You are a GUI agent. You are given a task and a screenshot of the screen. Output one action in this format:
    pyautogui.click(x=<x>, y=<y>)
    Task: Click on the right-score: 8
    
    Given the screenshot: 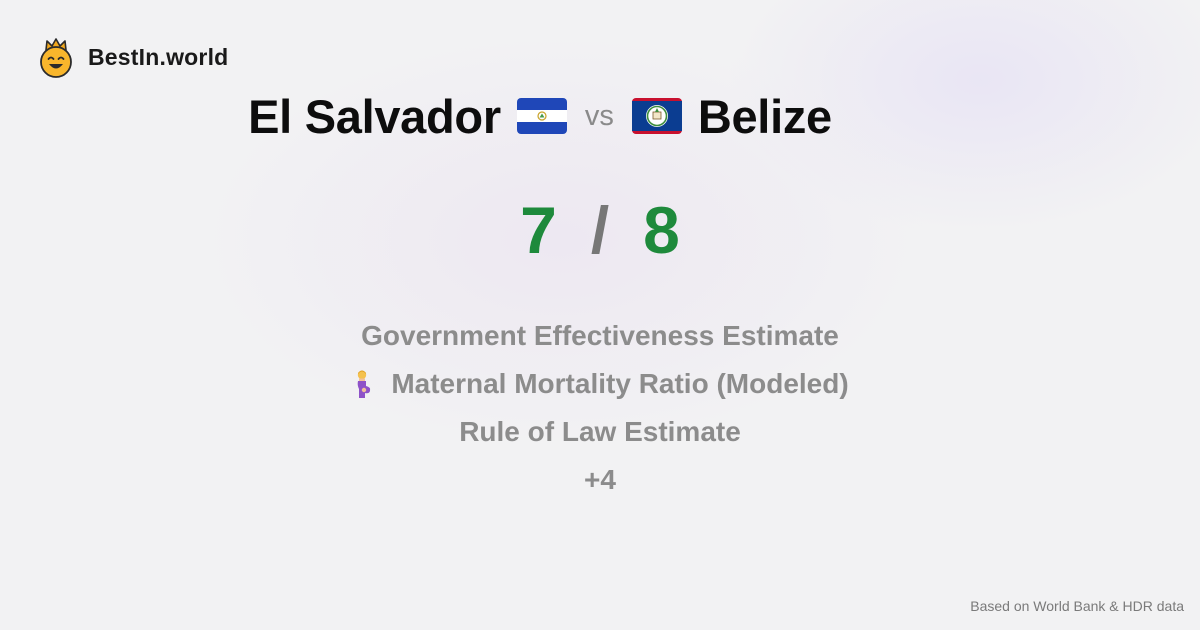 What is the action you would take?
    pyautogui.click(x=661, y=230)
    